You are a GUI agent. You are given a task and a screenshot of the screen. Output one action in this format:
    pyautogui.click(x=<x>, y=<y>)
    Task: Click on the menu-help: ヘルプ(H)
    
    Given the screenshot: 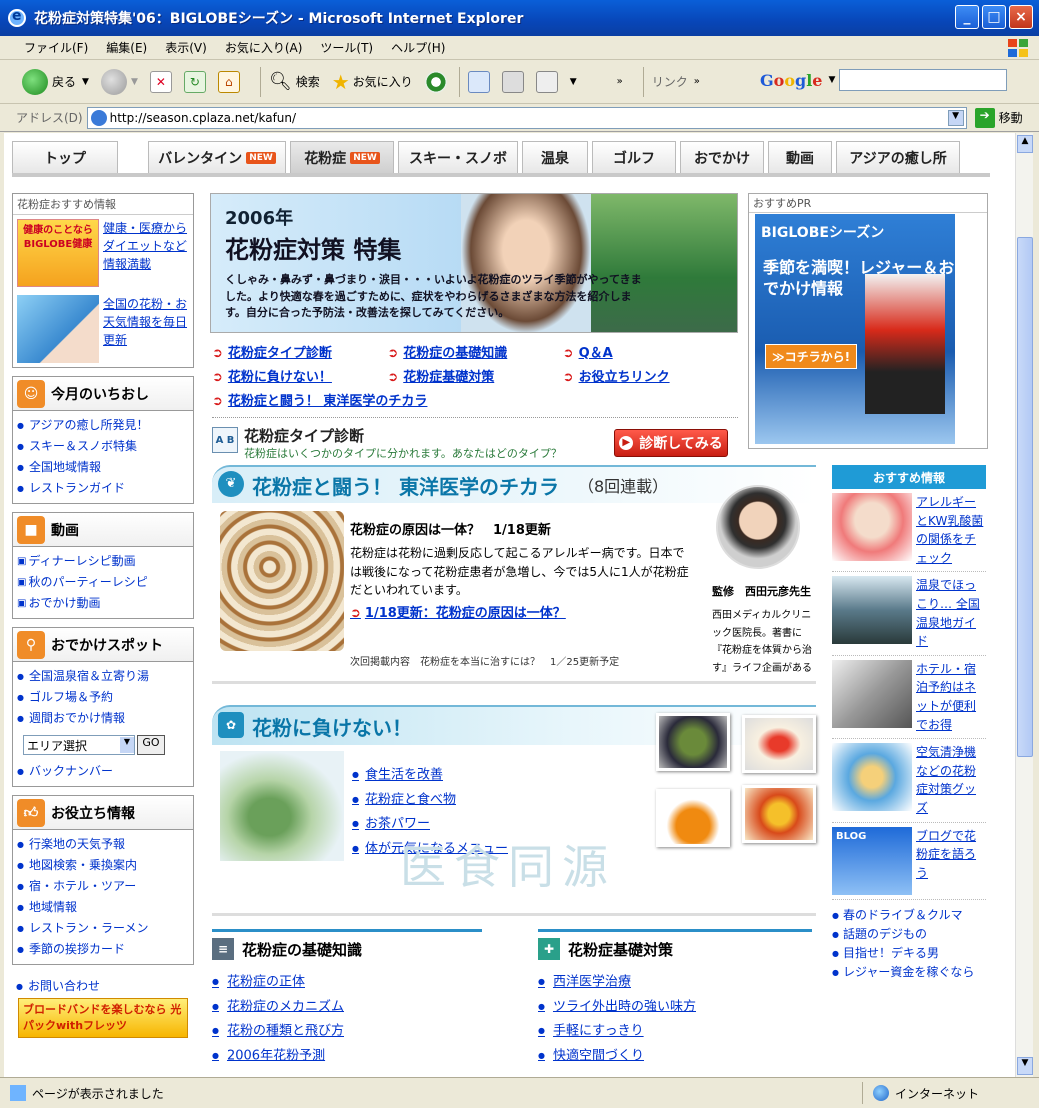 What is the action you would take?
    pyautogui.click(x=418, y=47)
    